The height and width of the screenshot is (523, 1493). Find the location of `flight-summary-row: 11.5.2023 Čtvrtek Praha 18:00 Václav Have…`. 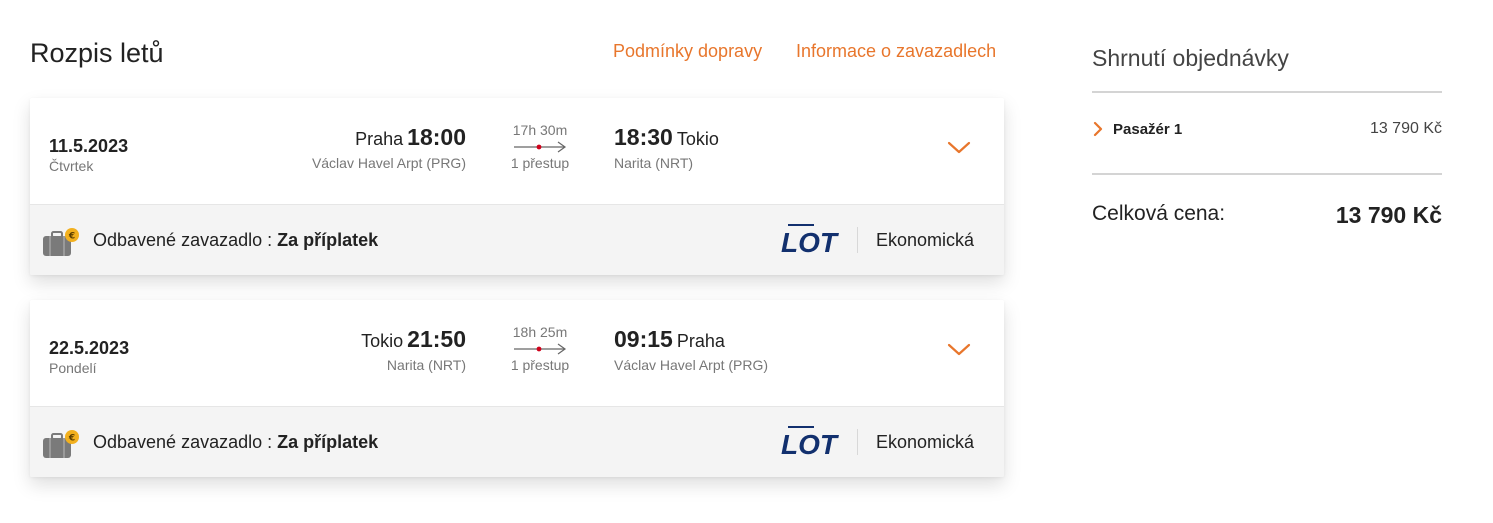

flight-summary-row: 11.5.2023 Čtvrtek Praha 18:00 Václav Have… is located at coordinates (517, 151).